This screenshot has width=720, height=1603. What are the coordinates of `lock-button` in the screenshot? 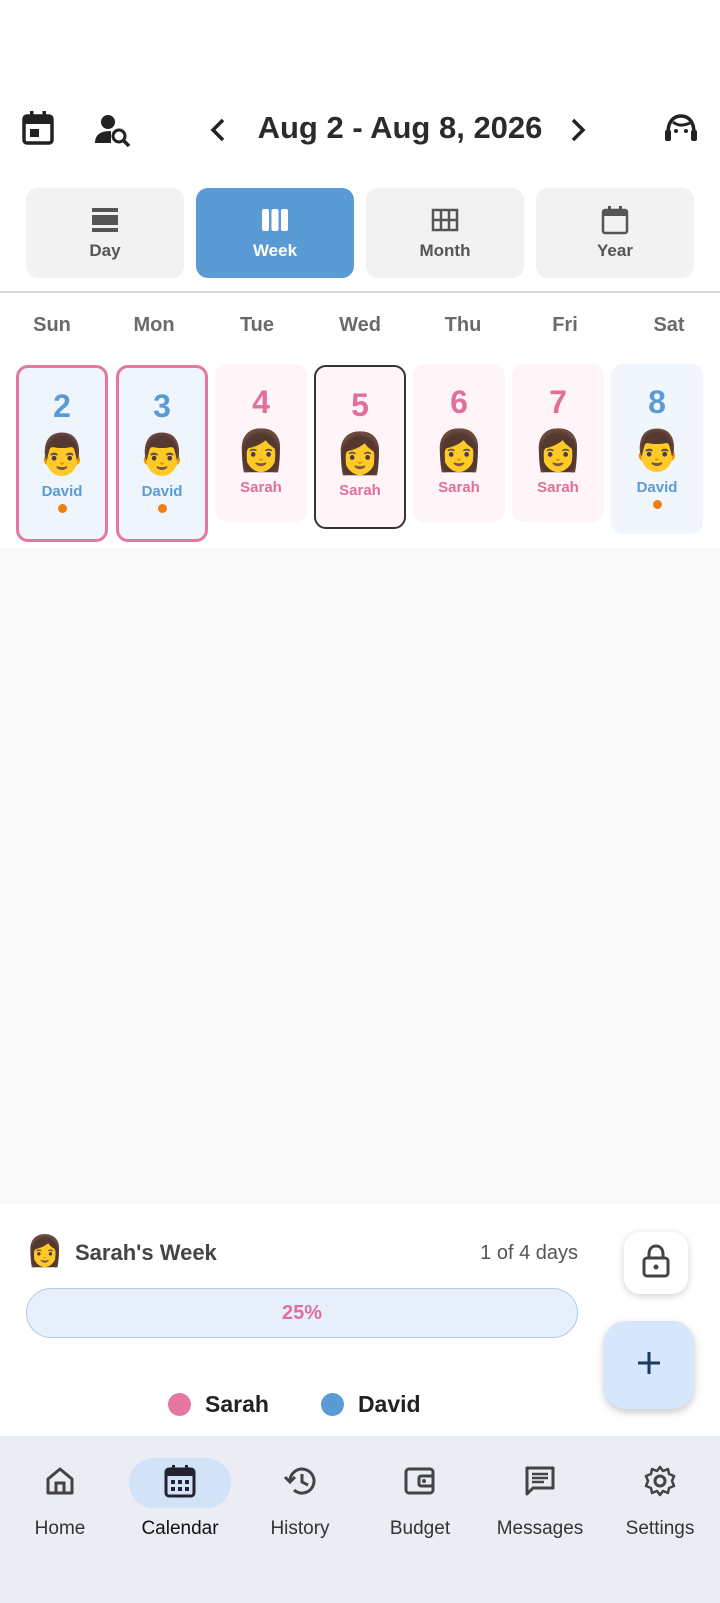 It's located at (656, 1263).